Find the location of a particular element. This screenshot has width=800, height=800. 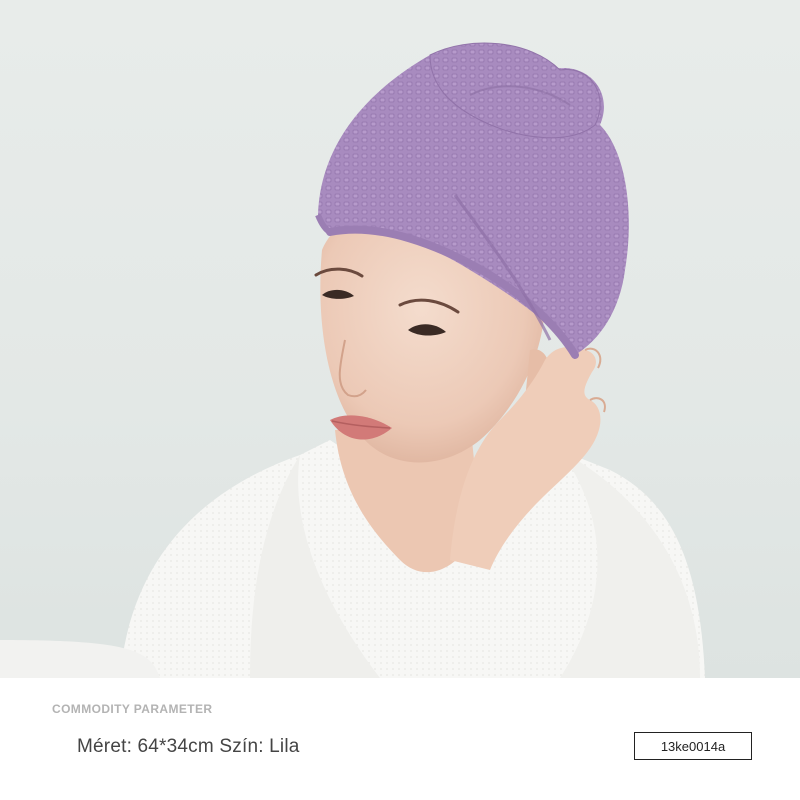

sku-badge: 13ke0014a is located at coordinates (693, 746).